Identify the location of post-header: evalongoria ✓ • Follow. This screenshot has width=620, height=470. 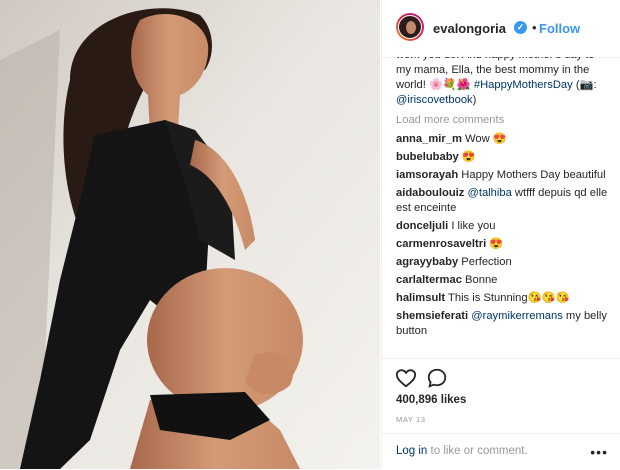
(501, 29).